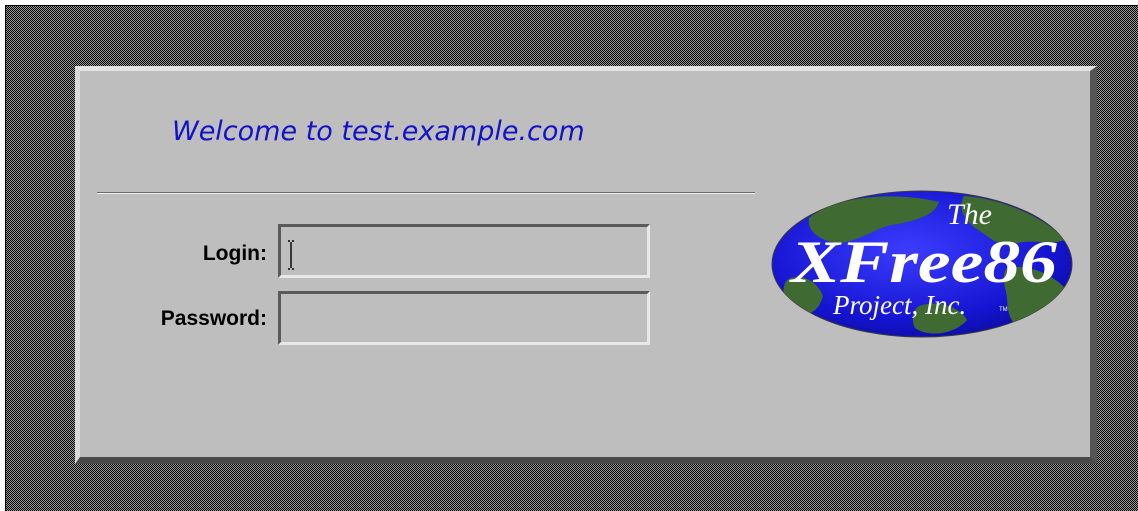  Describe the element at coordinates (426, 193) in the screenshot. I see `separator-line` at that location.